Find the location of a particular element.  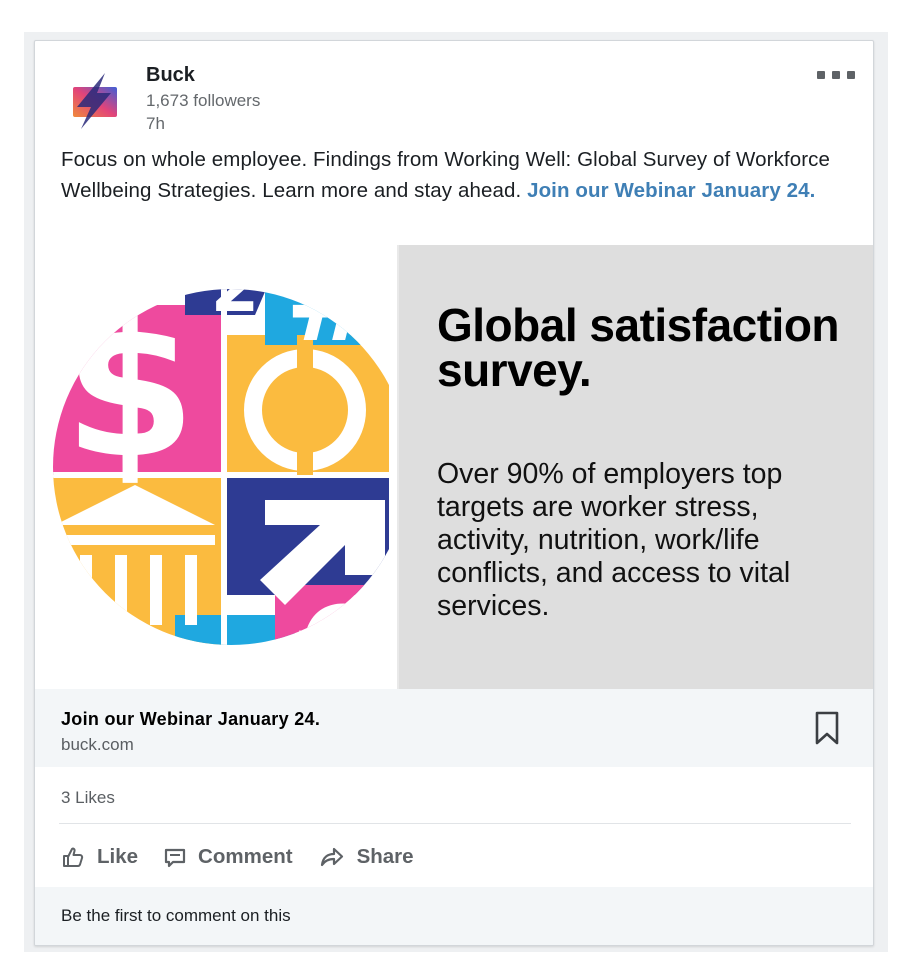

more-options-icon is located at coordinates (836, 75).